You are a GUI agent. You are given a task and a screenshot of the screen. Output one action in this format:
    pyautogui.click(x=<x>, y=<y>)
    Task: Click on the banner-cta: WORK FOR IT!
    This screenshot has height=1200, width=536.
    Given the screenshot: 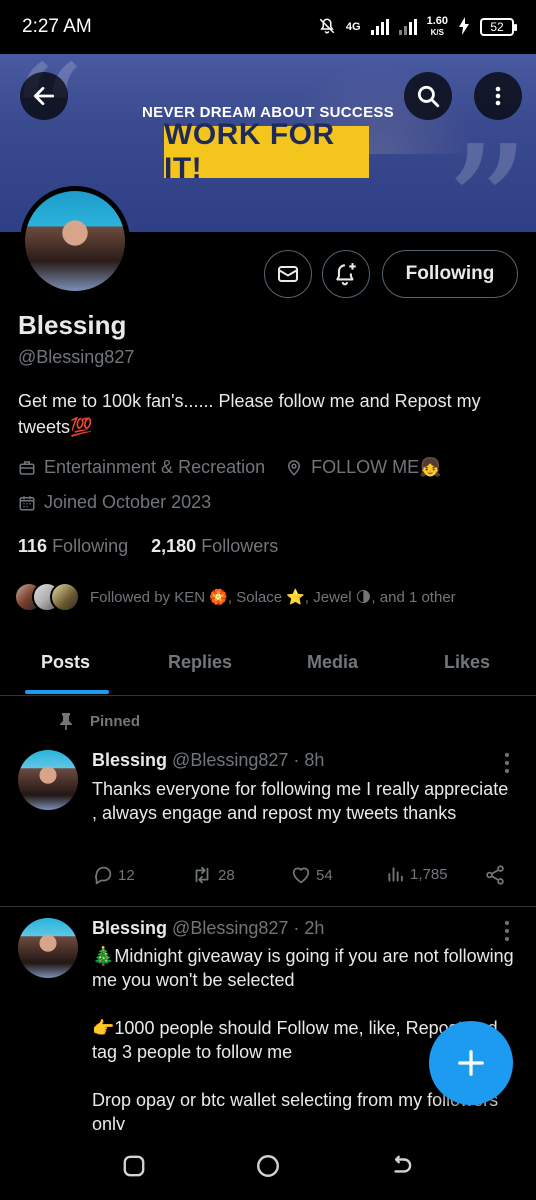 What is the action you would take?
    pyautogui.click(x=266, y=151)
    